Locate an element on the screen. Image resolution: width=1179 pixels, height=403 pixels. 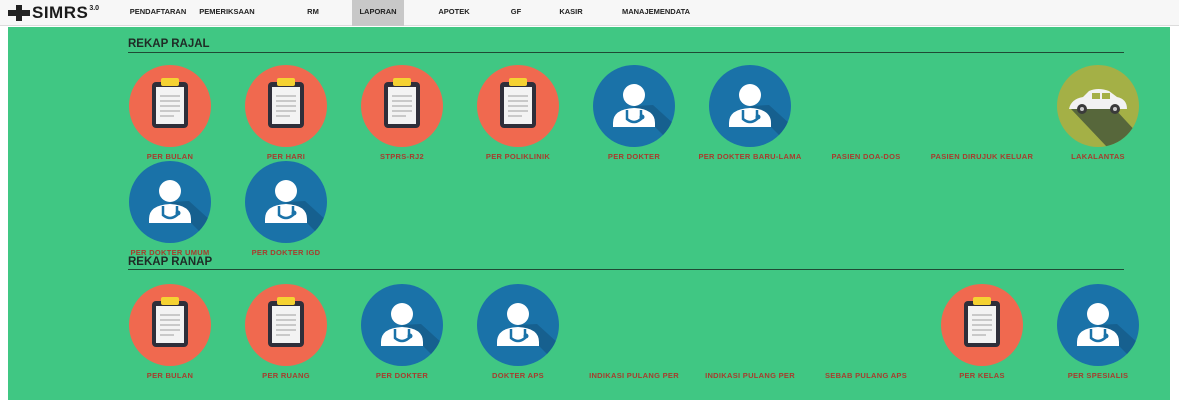
tile-ranap-per-kelas: PER KELAS is located at coordinates (982, 332).